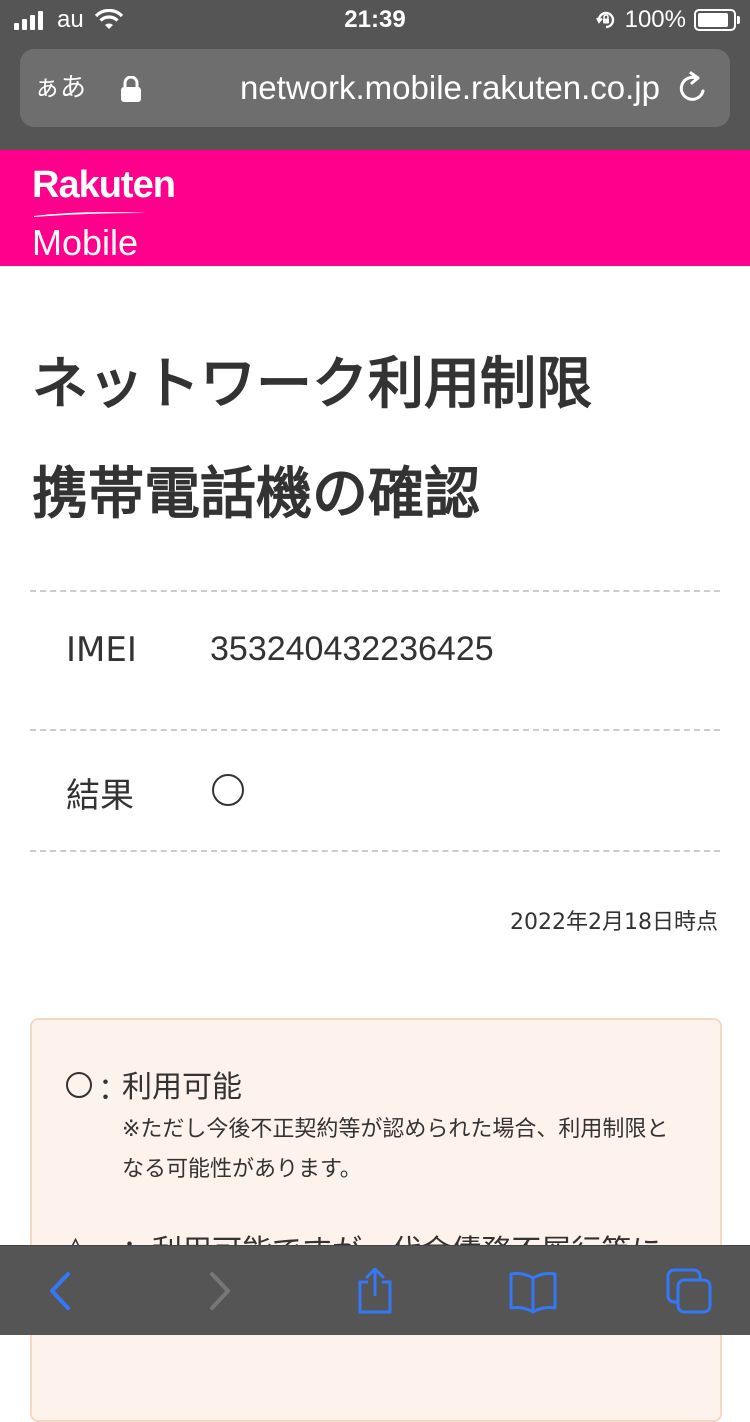  Describe the element at coordinates (614, 922) in the screenshot. I see `as-of-date: 2022年2月18日時点` at that location.